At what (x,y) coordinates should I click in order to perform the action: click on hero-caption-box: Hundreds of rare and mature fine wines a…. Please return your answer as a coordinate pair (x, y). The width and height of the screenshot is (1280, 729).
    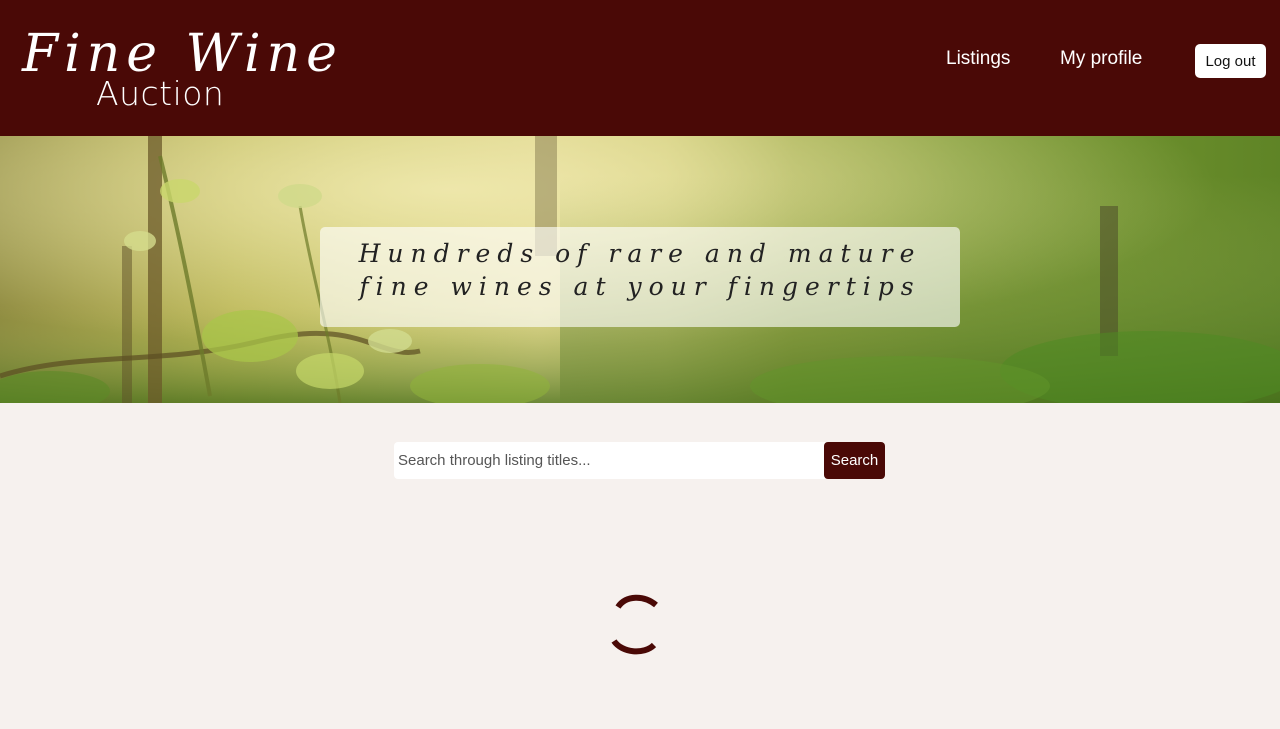
    Looking at the image, I should click on (640, 277).